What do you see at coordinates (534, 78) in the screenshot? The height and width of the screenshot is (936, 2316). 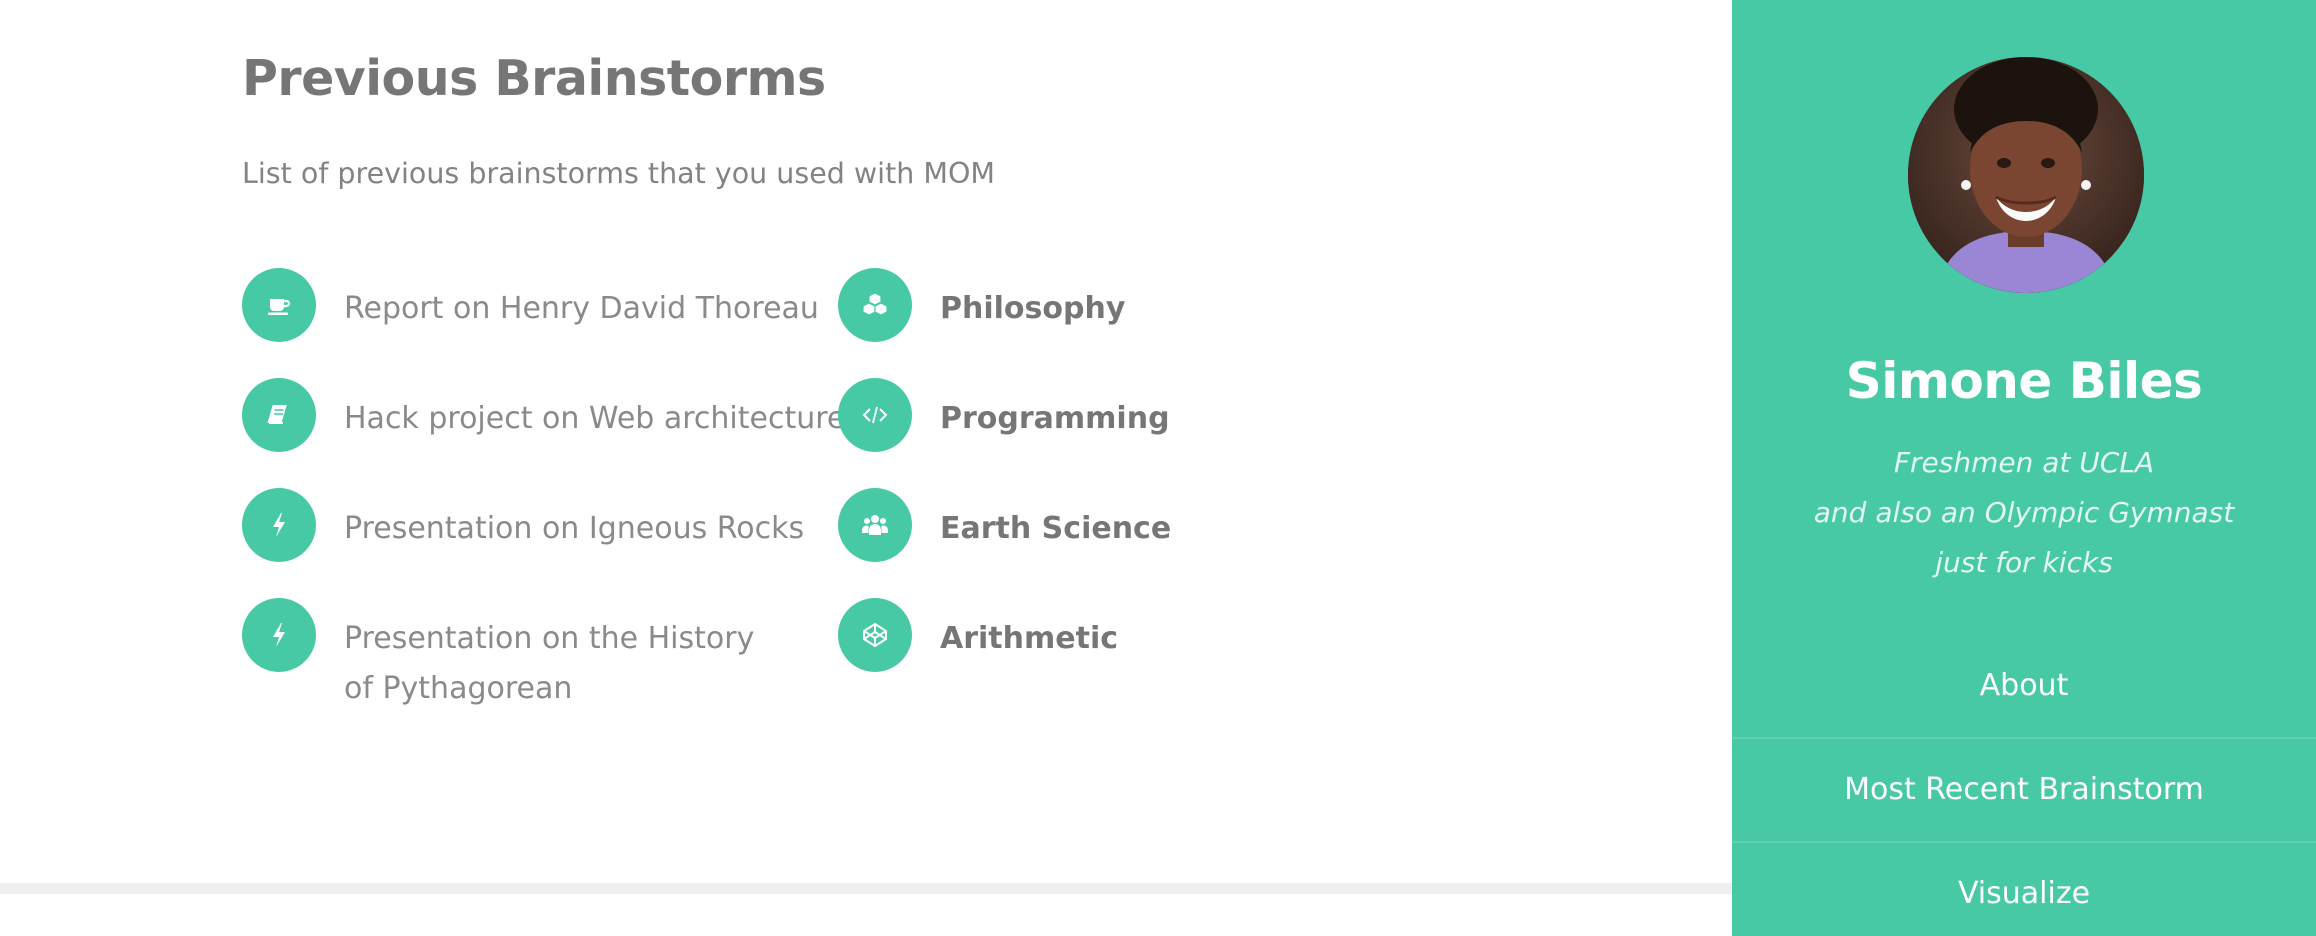 I see `page-title: Previous Brainstorms` at bounding box center [534, 78].